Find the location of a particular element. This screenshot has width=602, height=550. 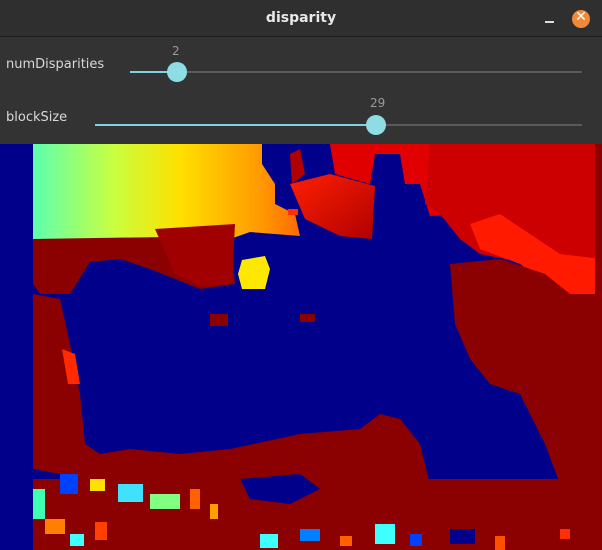

minimize-button is located at coordinates (550, 18).